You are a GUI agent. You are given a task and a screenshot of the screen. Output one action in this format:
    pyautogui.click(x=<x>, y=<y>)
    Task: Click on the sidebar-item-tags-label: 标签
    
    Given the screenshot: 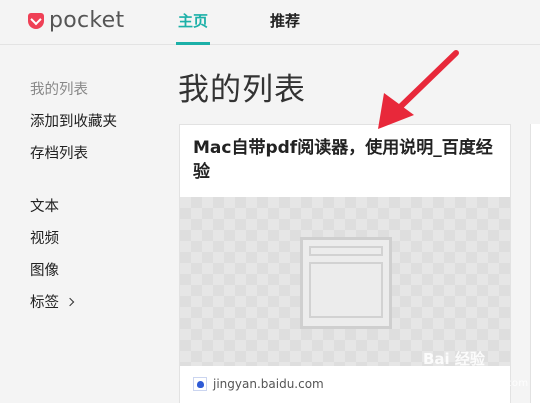 What is the action you would take?
    pyautogui.click(x=44, y=303)
    